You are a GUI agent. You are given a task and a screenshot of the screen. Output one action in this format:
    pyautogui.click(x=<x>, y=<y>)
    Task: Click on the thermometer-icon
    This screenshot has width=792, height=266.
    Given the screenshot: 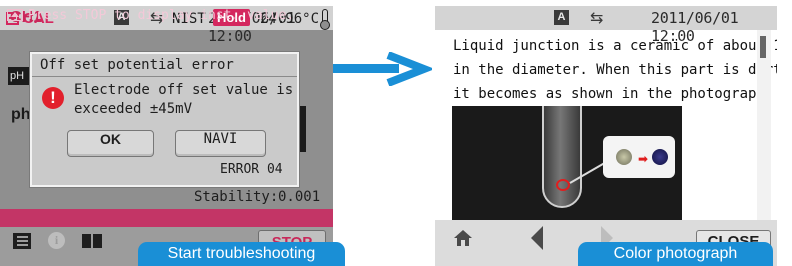 What is the action you would take?
    pyautogui.click(x=325, y=19)
    